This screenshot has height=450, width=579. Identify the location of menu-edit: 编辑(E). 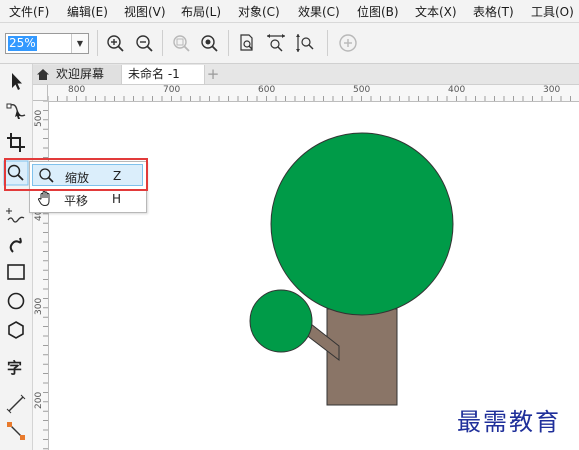
(87, 11).